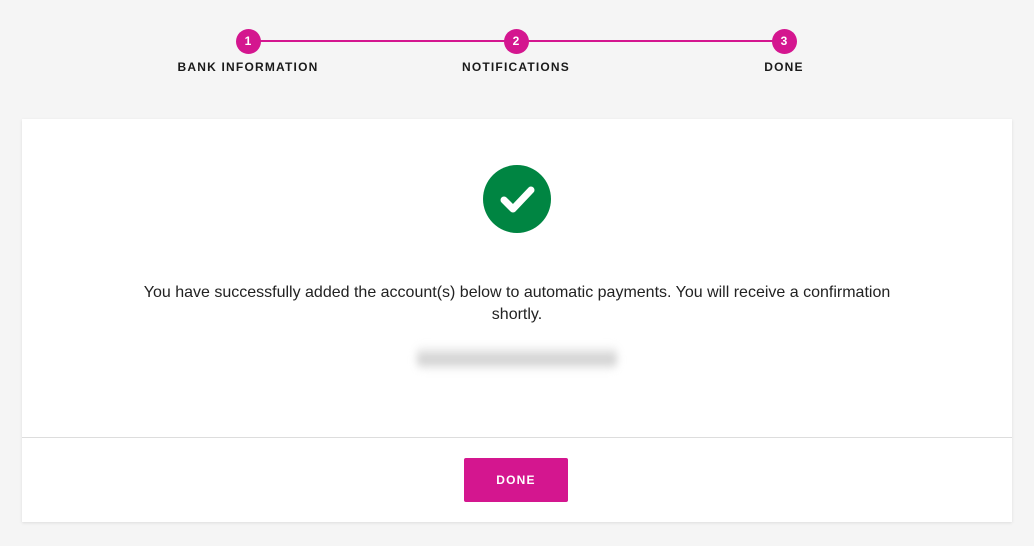 This screenshot has width=1034, height=546. I want to click on step-label: BANK INFORMATION, so click(248, 67).